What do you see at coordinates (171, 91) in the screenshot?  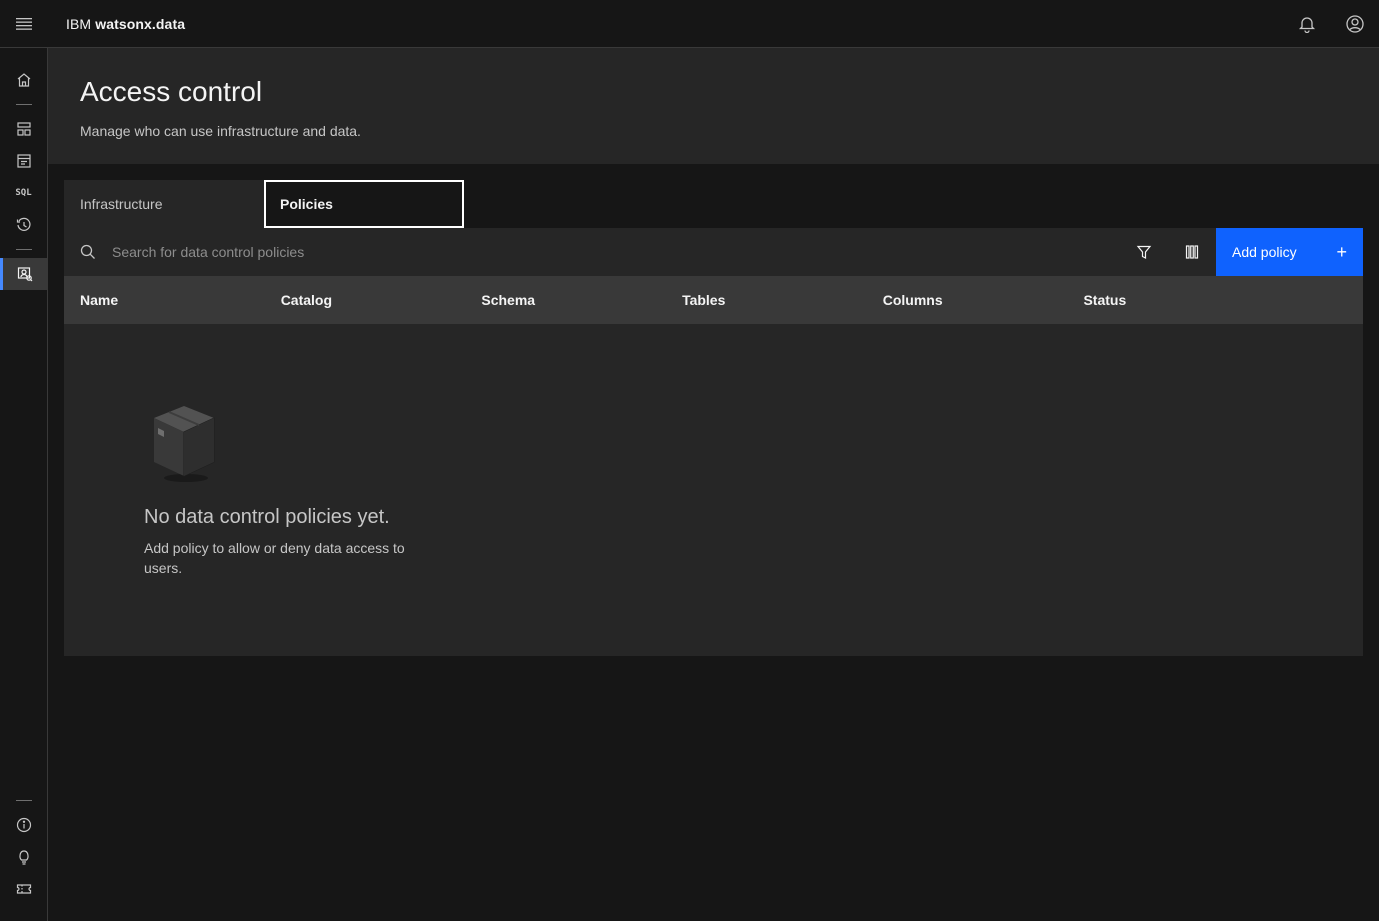 I see `page-title: Access control` at bounding box center [171, 91].